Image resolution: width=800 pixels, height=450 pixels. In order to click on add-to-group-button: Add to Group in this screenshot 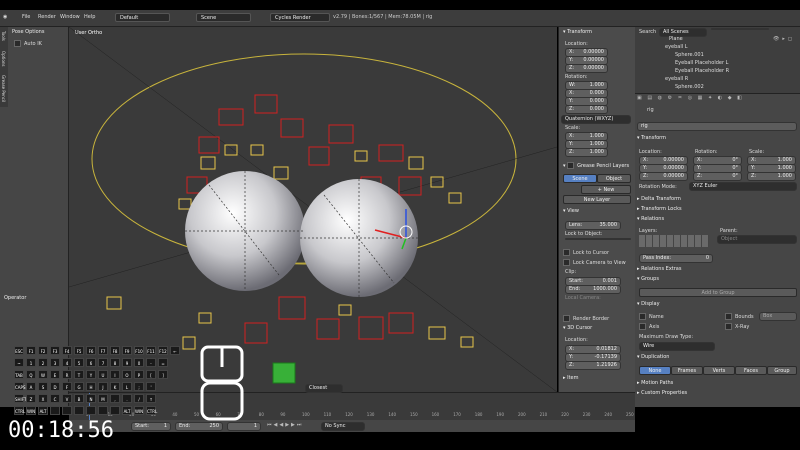, I will do `click(718, 292)`.